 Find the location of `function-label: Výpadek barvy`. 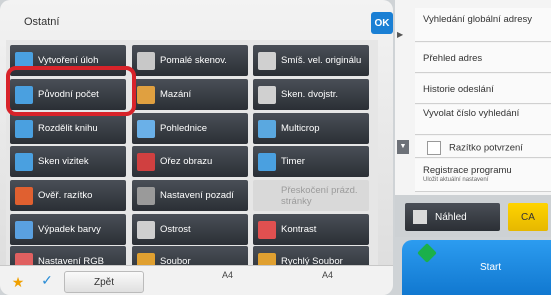

function-label: Výpadek barvy is located at coordinates (69, 229).